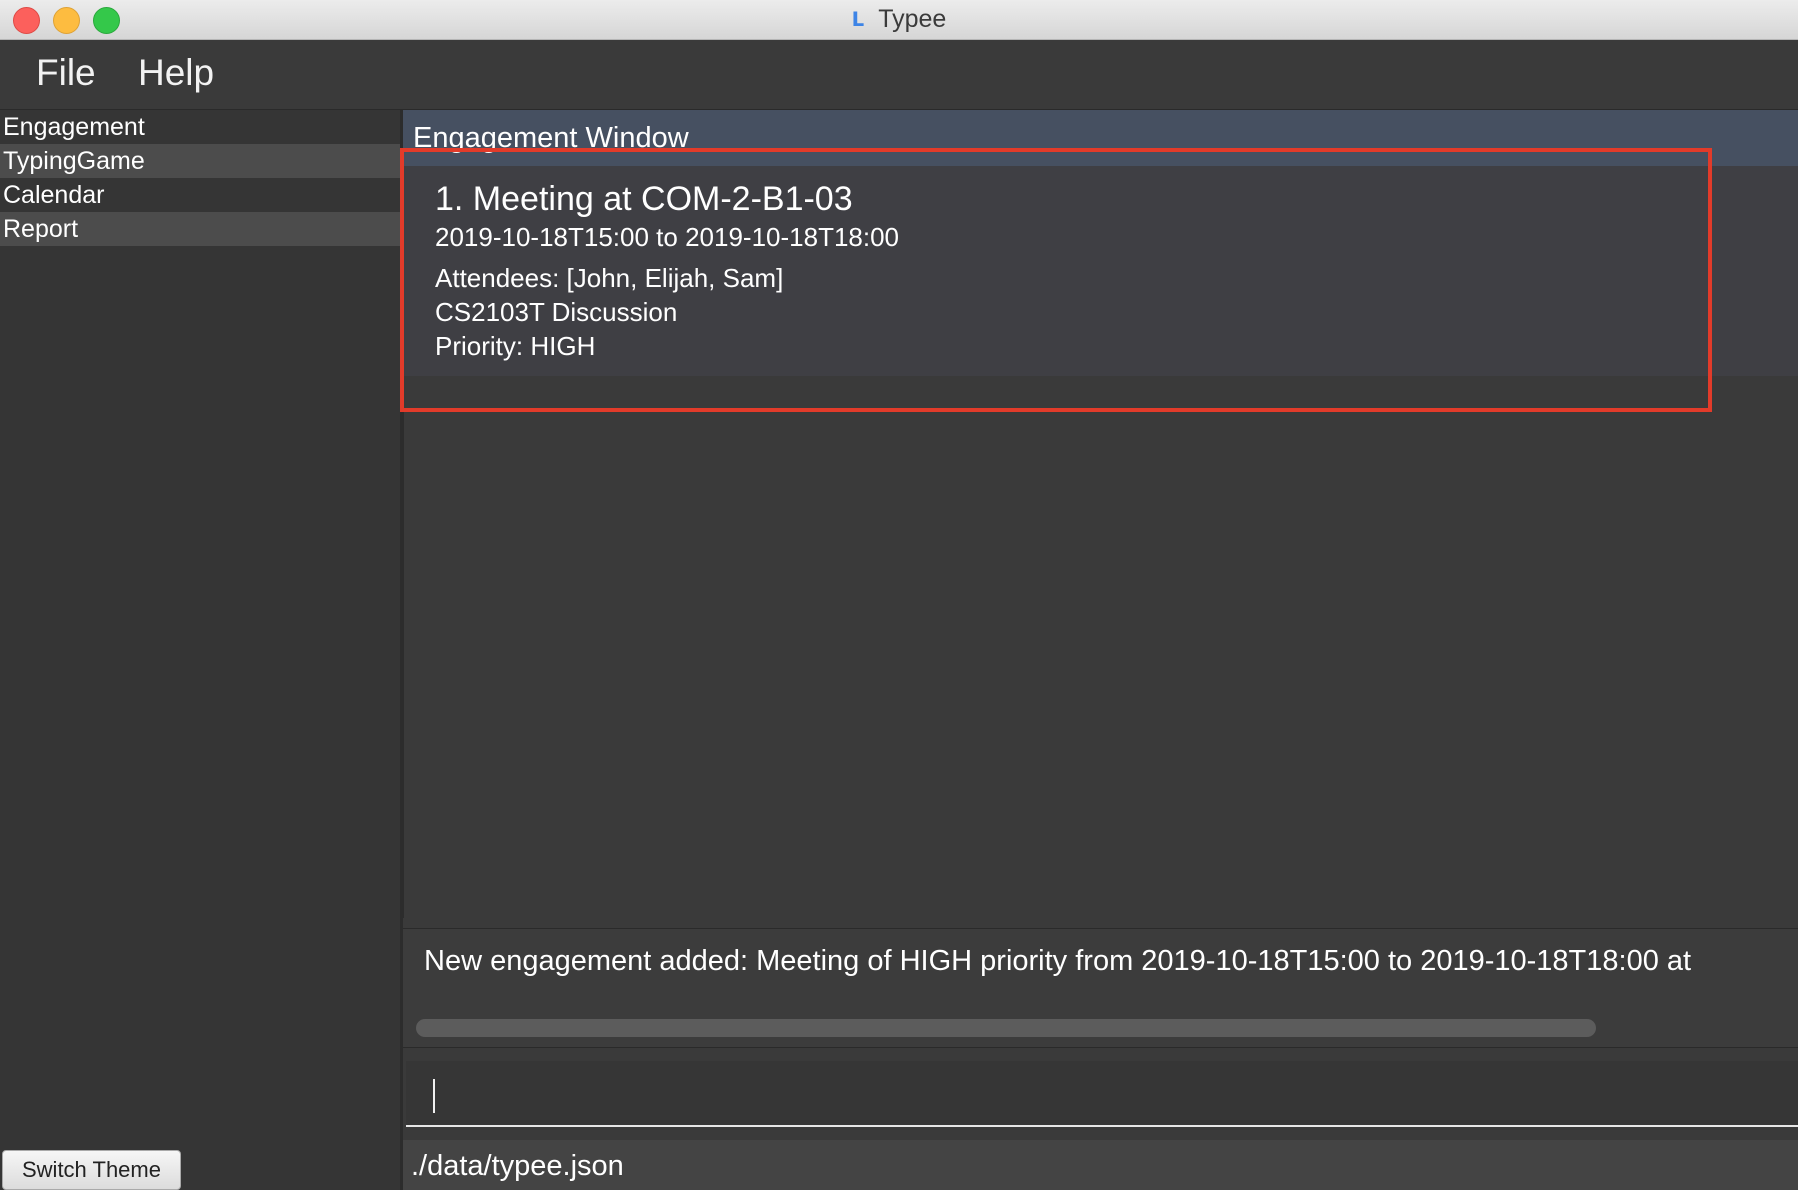  Describe the element at coordinates (1102, 1094) in the screenshot. I see `command-input` at that location.